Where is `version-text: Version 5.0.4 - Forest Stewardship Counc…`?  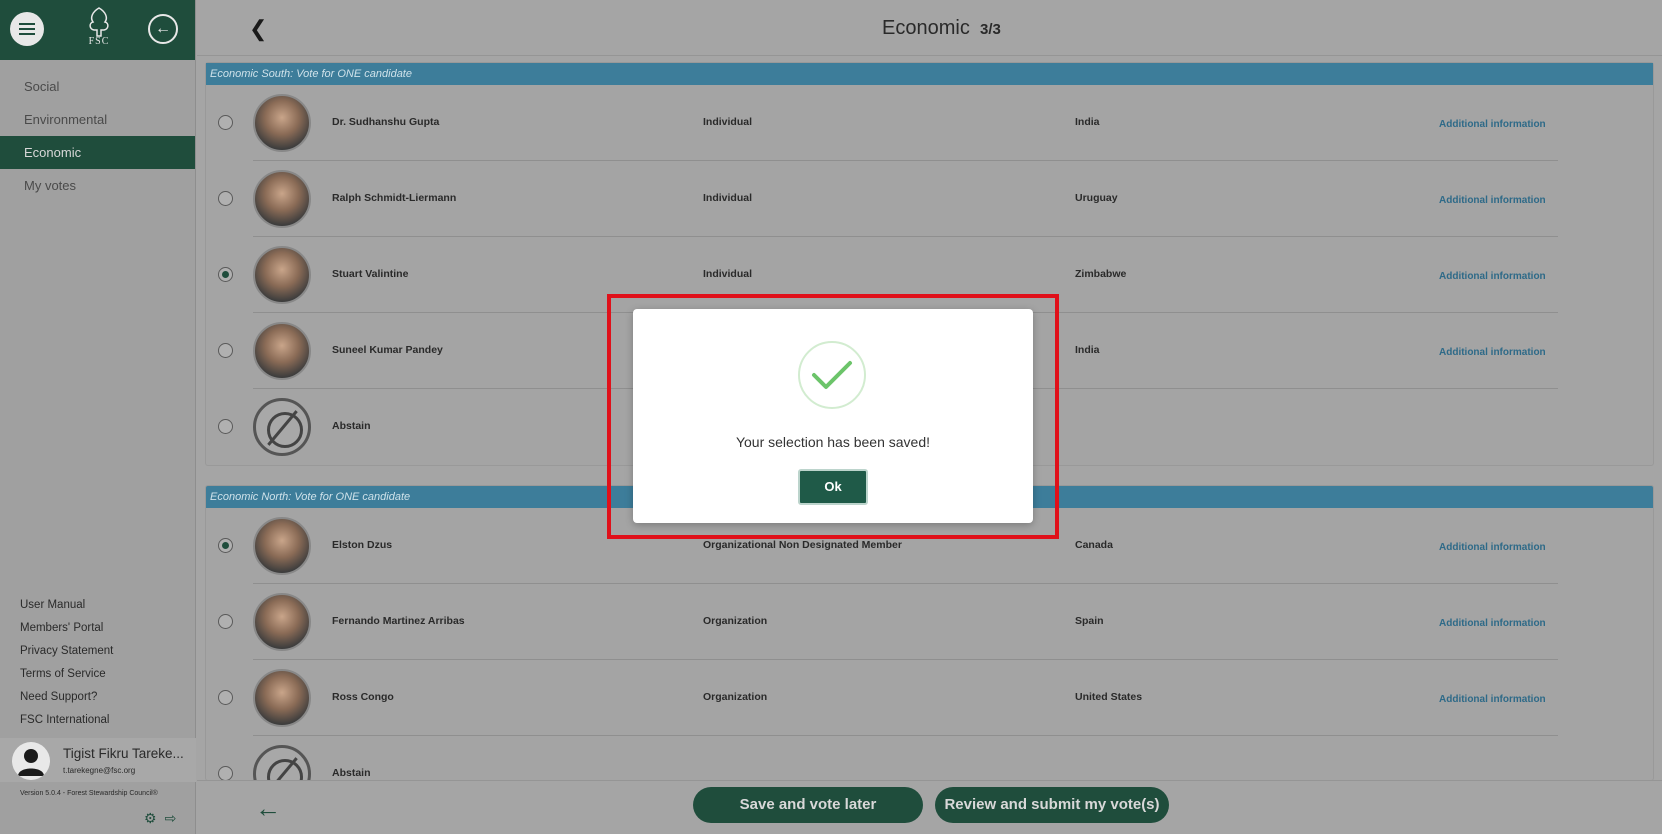
version-text: Version 5.0.4 - Forest Stewardship Counc… is located at coordinates (89, 793).